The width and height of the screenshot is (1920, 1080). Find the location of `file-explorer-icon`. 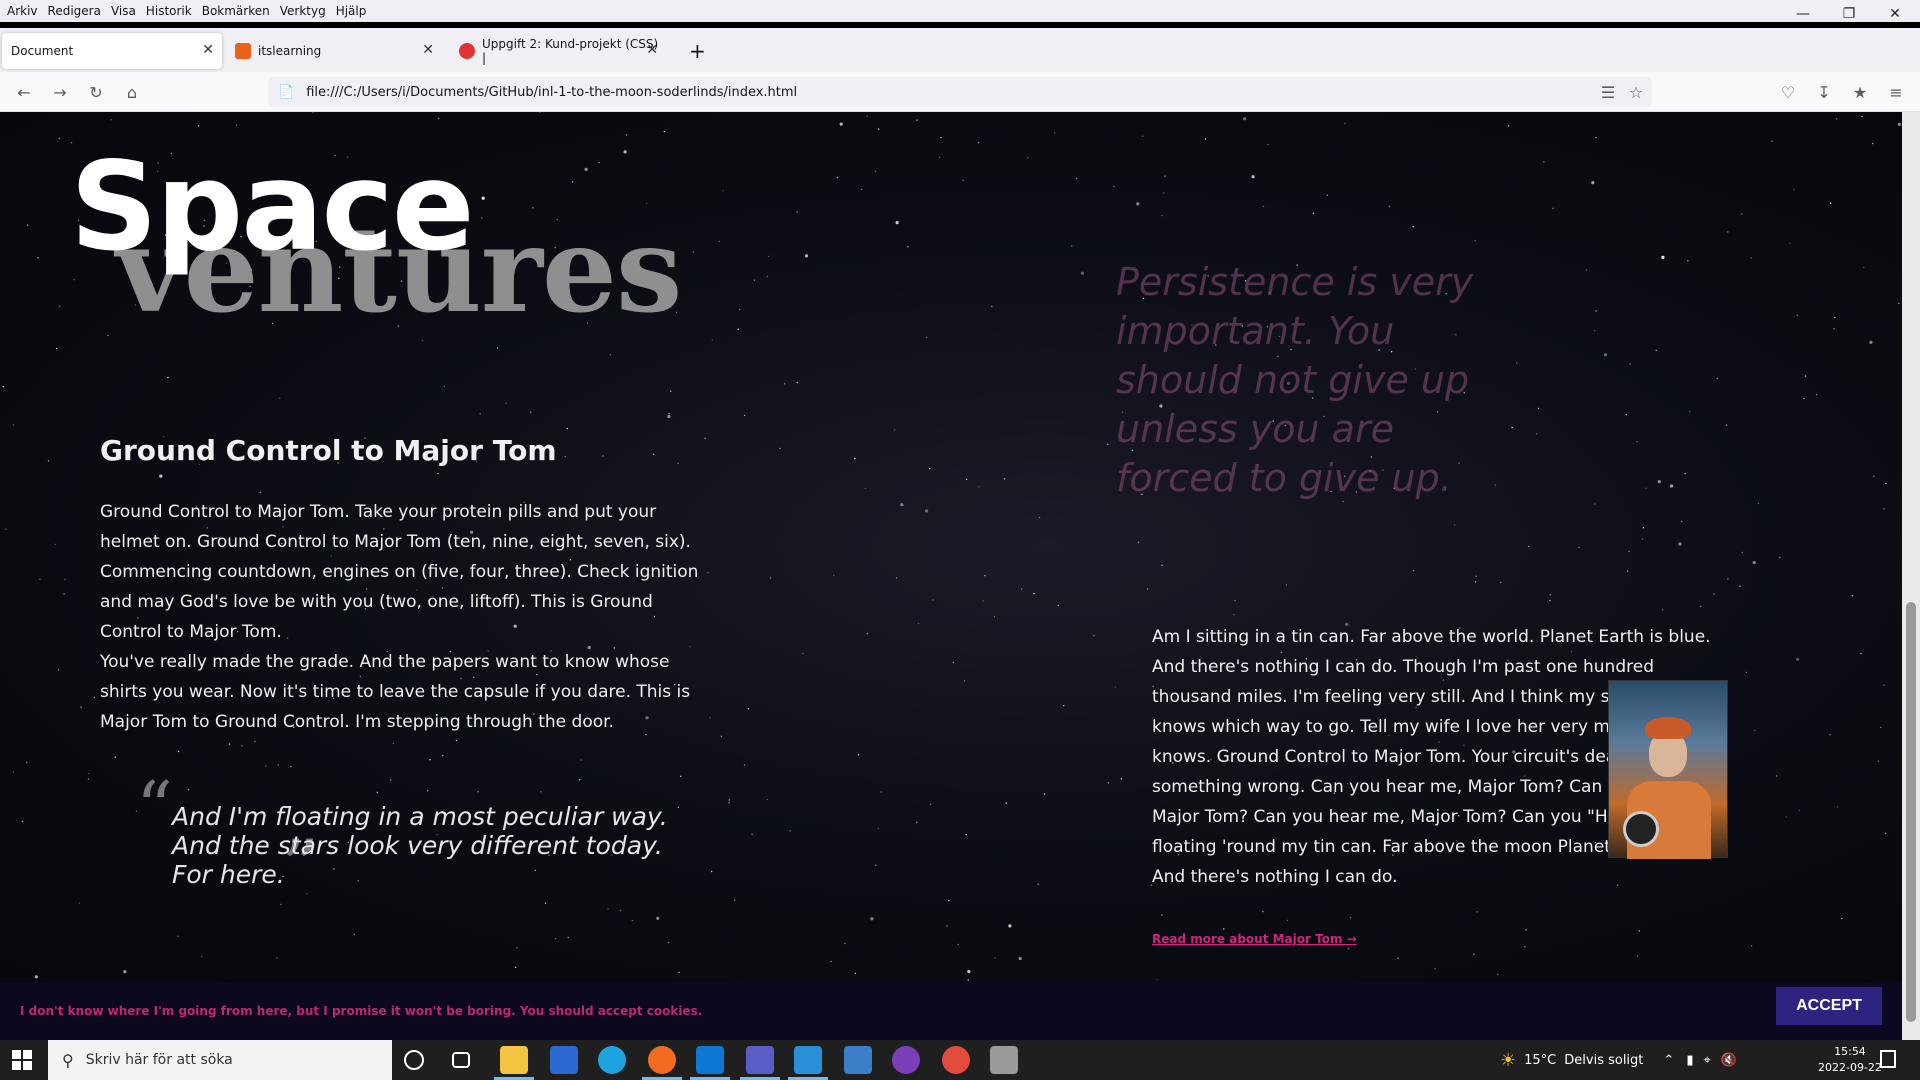

file-explorer-icon is located at coordinates (514, 1060).